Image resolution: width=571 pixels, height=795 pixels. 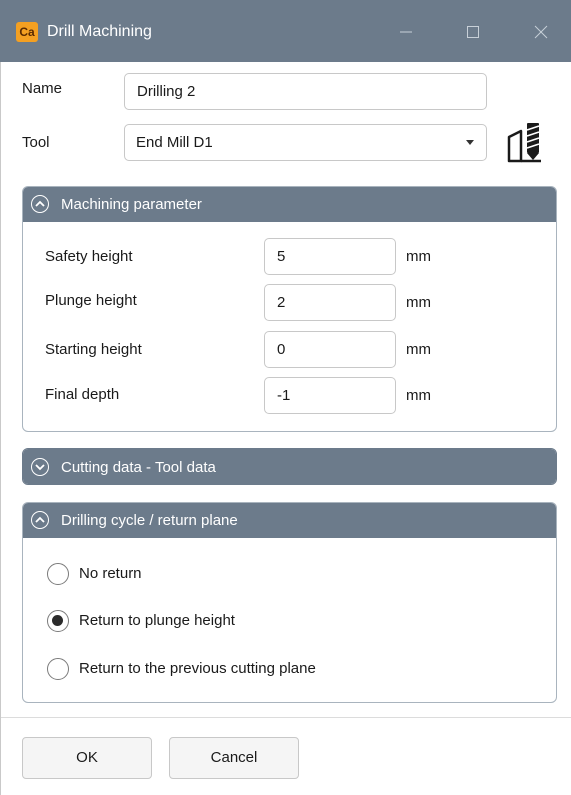 What do you see at coordinates (58, 574) in the screenshot?
I see `radio-no-return` at bounding box center [58, 574].